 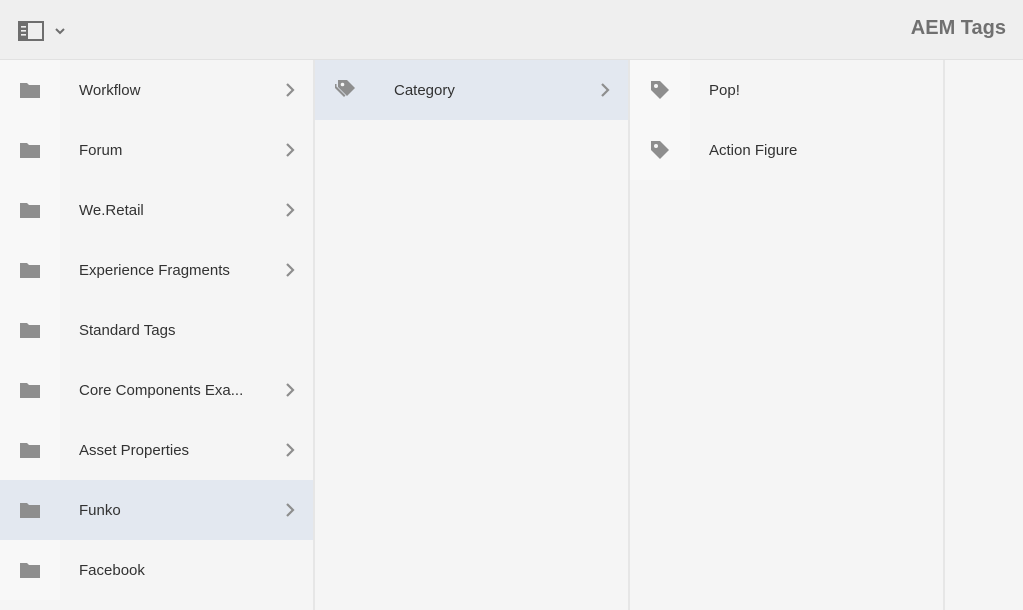 I want to click on column-item-label: We.Retail, so click(x=111, y=210).